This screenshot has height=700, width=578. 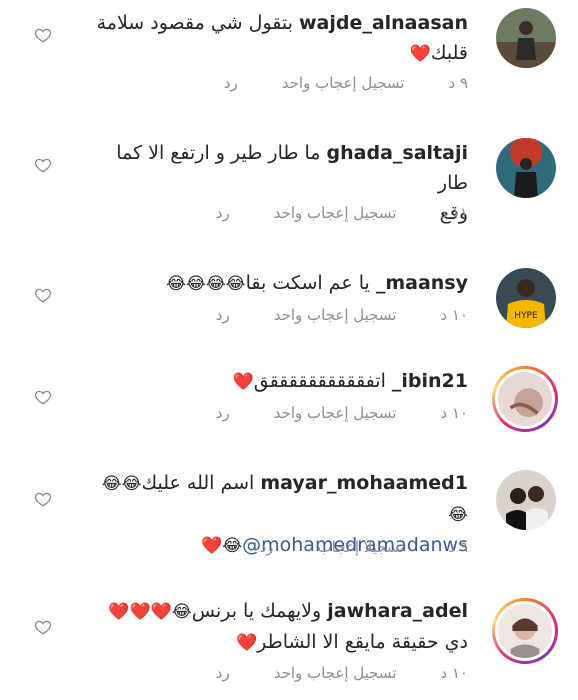 I want to click on comment-text: بتقول شي مقصود سلامة, so click(x=194, y=23).